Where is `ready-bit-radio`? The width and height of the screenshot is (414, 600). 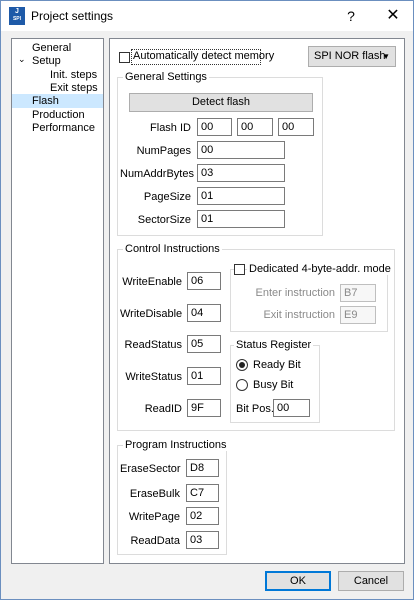
ready-bit-radio is located at coordinates (242, 365).